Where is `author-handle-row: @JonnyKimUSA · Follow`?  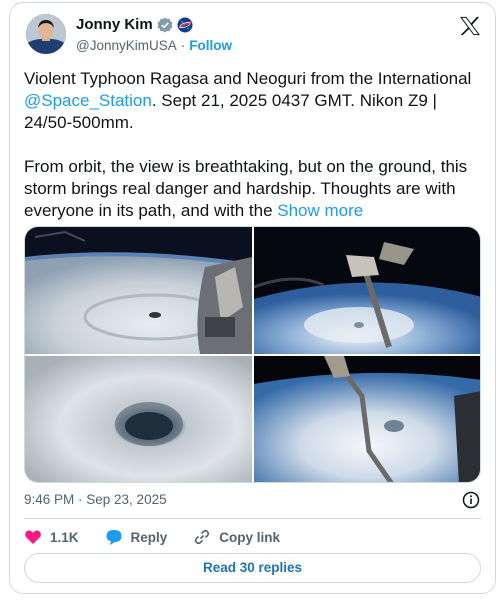
author-handle-row: @JonnyKimUSA · Follow is located at coordinates (154, 45).